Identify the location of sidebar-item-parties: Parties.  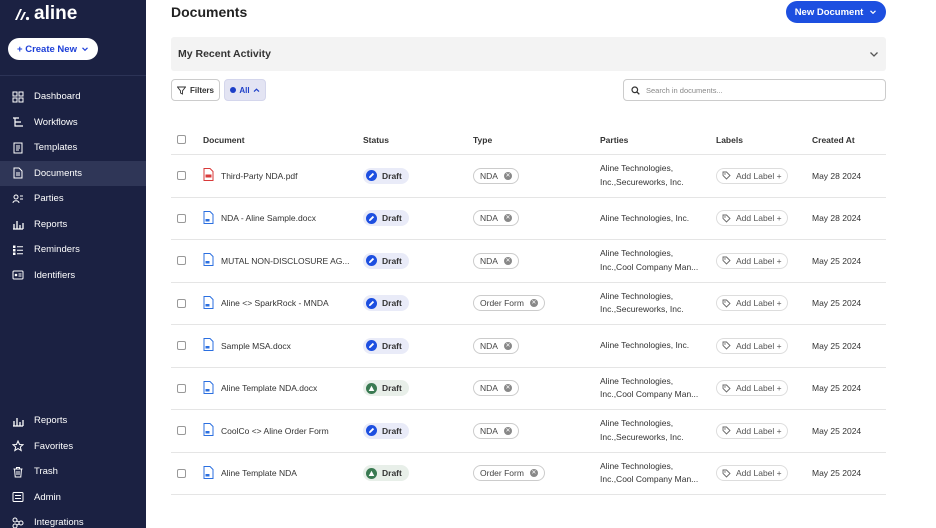
(73, 199).